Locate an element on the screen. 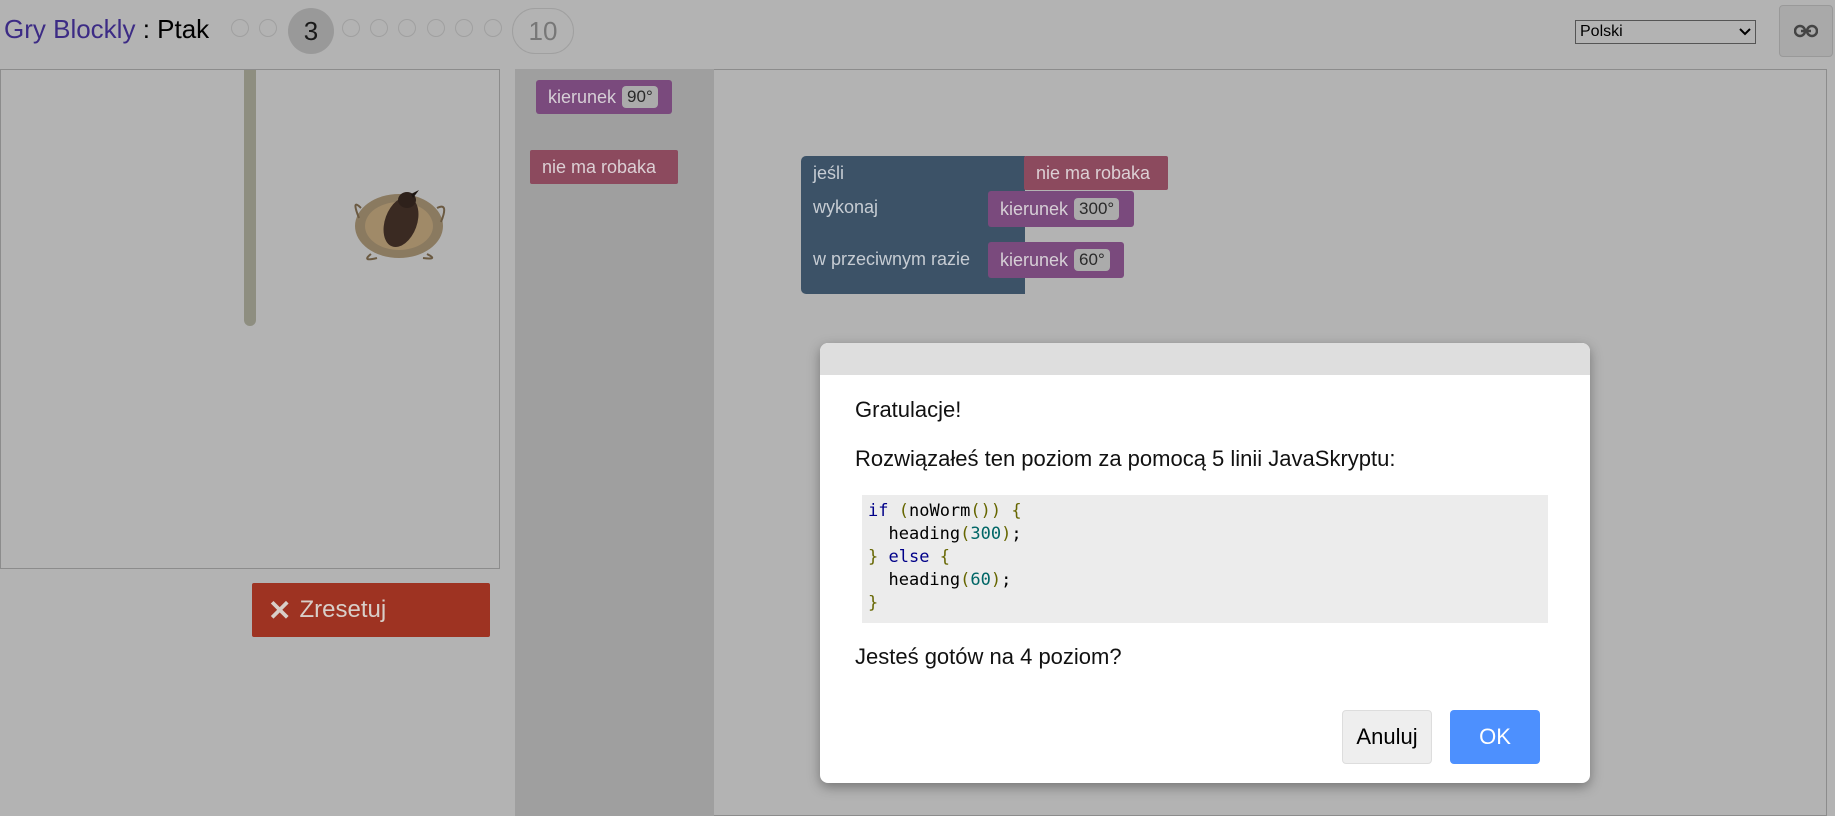 The image size is (1835, 816). toolbox-no-worm-block: nie ma robaka is located at coordinates (604, 167).